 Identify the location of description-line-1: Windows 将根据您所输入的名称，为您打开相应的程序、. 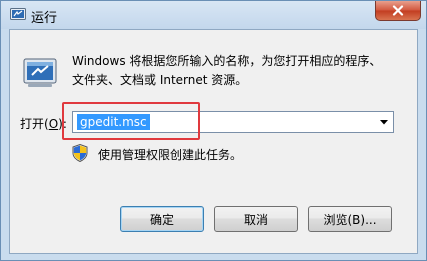
(227, 61).